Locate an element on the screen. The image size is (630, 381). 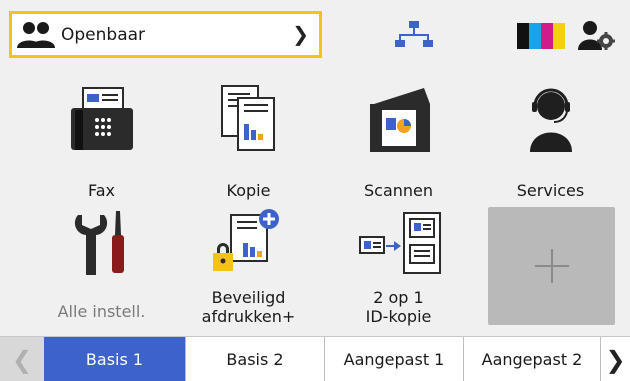
fax-icon is located at coordinates (102, 121).